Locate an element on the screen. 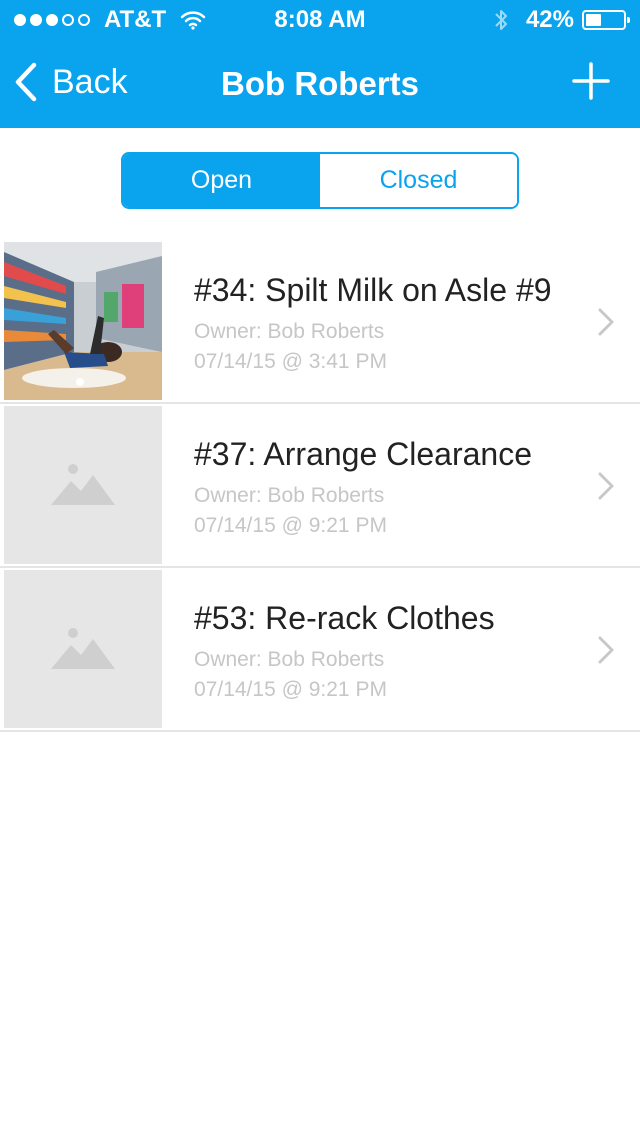  nav-bar: Back Bob Roberts is located at coordinates (320, 84).